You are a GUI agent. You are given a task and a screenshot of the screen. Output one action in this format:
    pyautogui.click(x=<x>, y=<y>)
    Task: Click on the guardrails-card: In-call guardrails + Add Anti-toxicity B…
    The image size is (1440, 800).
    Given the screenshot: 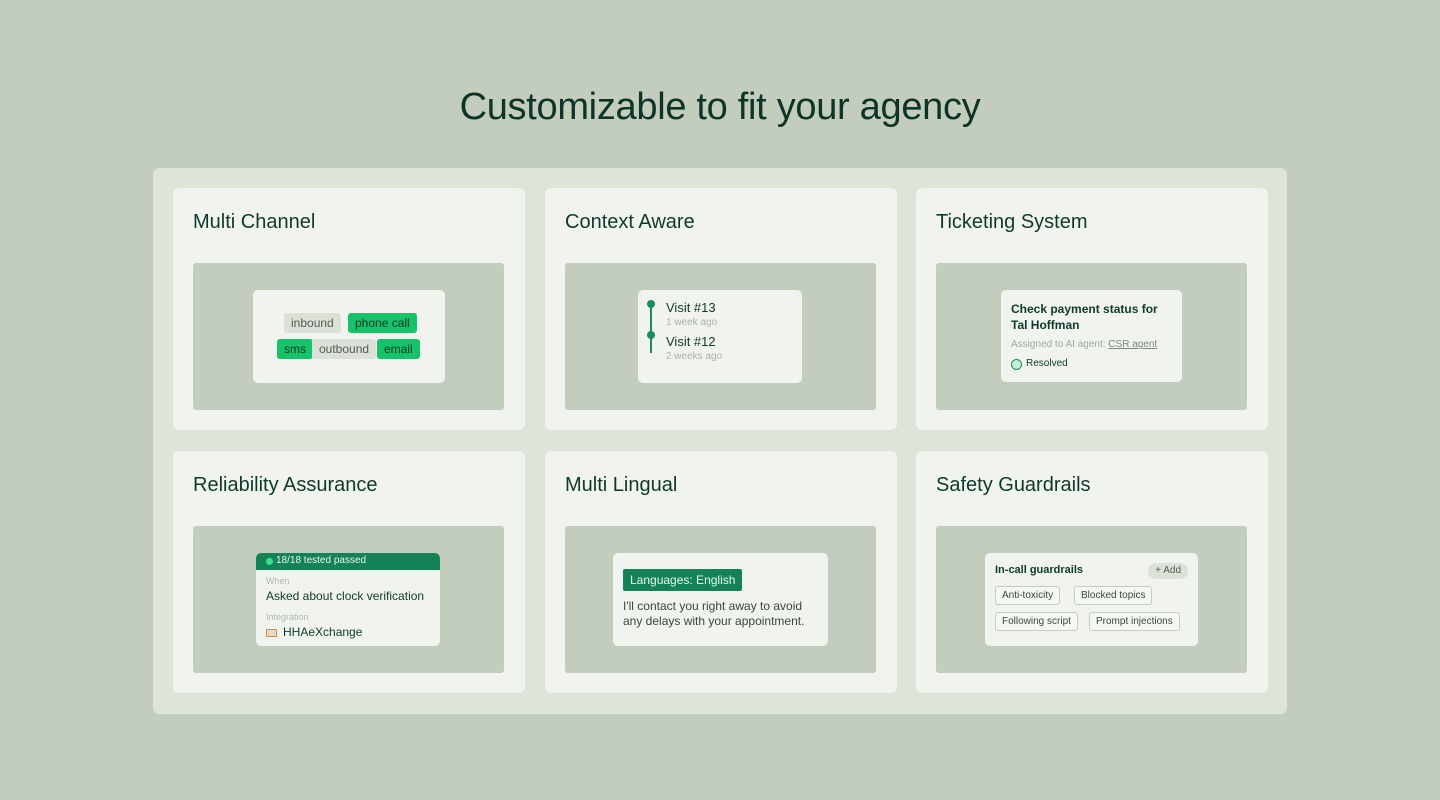 What is the action you would take?
    pyautogui.click(x=1091, y=599)
    